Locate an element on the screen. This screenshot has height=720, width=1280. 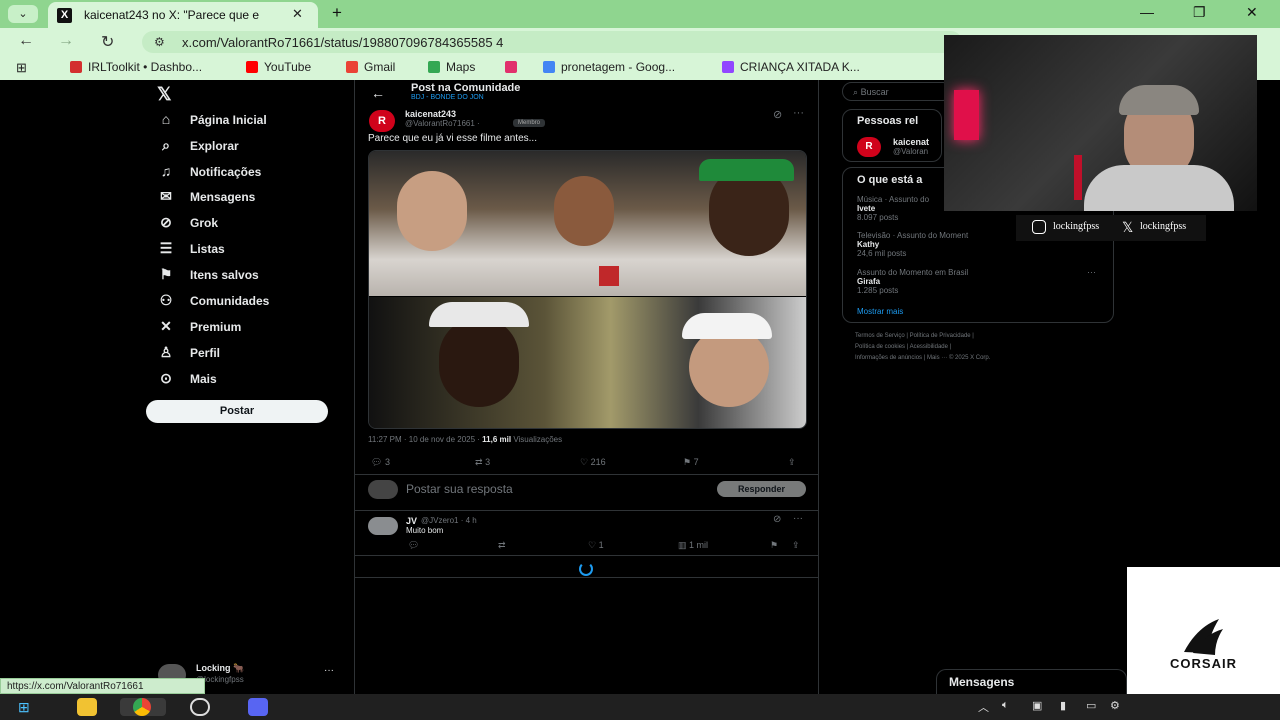
tray-camera-icon: ▣ is located at coordinates (1037, 705).